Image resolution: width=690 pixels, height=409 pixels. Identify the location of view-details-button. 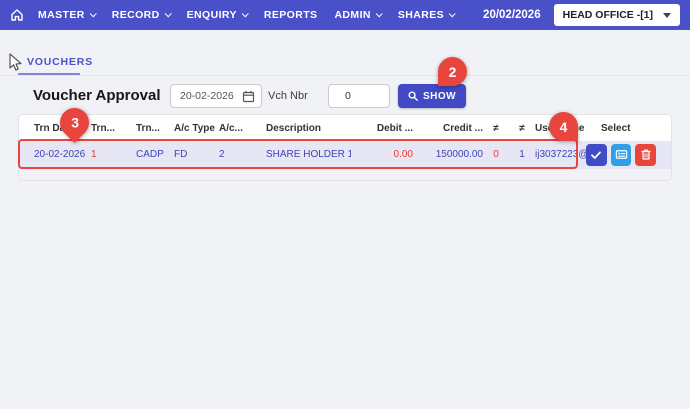
(621, 154).